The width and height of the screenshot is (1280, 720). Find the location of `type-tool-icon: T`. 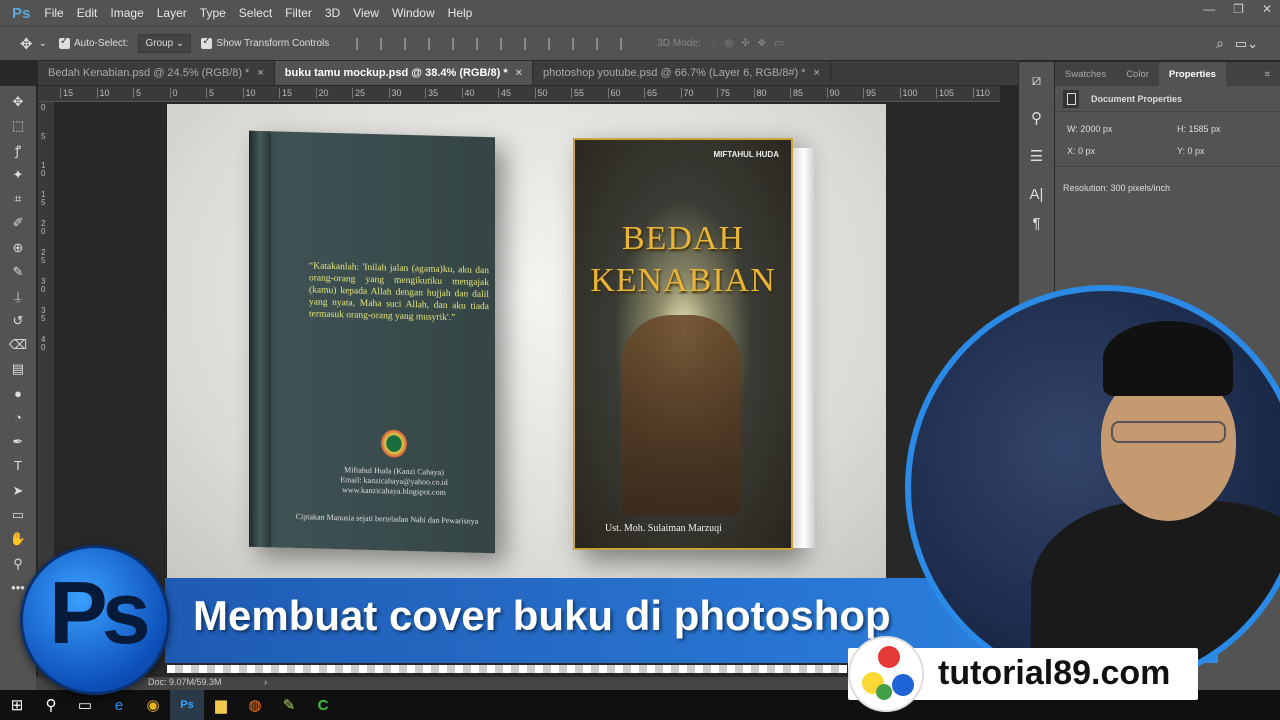

type-tool-icon: T is located at coordinates (18, 466).